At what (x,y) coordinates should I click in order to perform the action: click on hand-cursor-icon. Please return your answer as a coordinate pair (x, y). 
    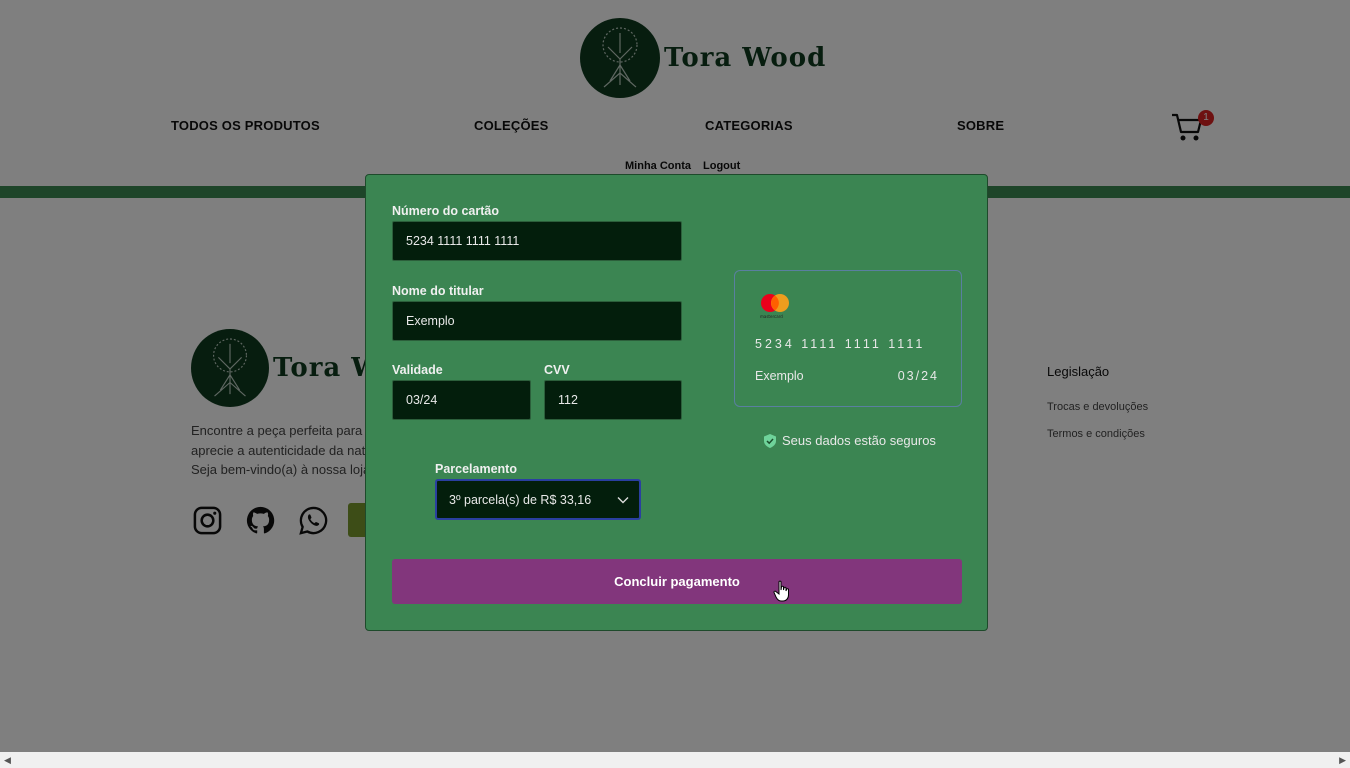
    Looking at the image, I should click on (781, 591).